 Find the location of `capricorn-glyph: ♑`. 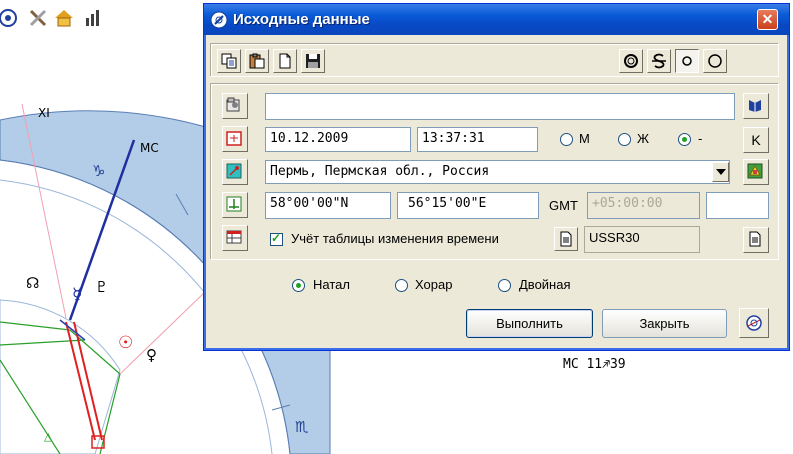

capricorn-glyph: ♑ is located at coordinates (98, 171).